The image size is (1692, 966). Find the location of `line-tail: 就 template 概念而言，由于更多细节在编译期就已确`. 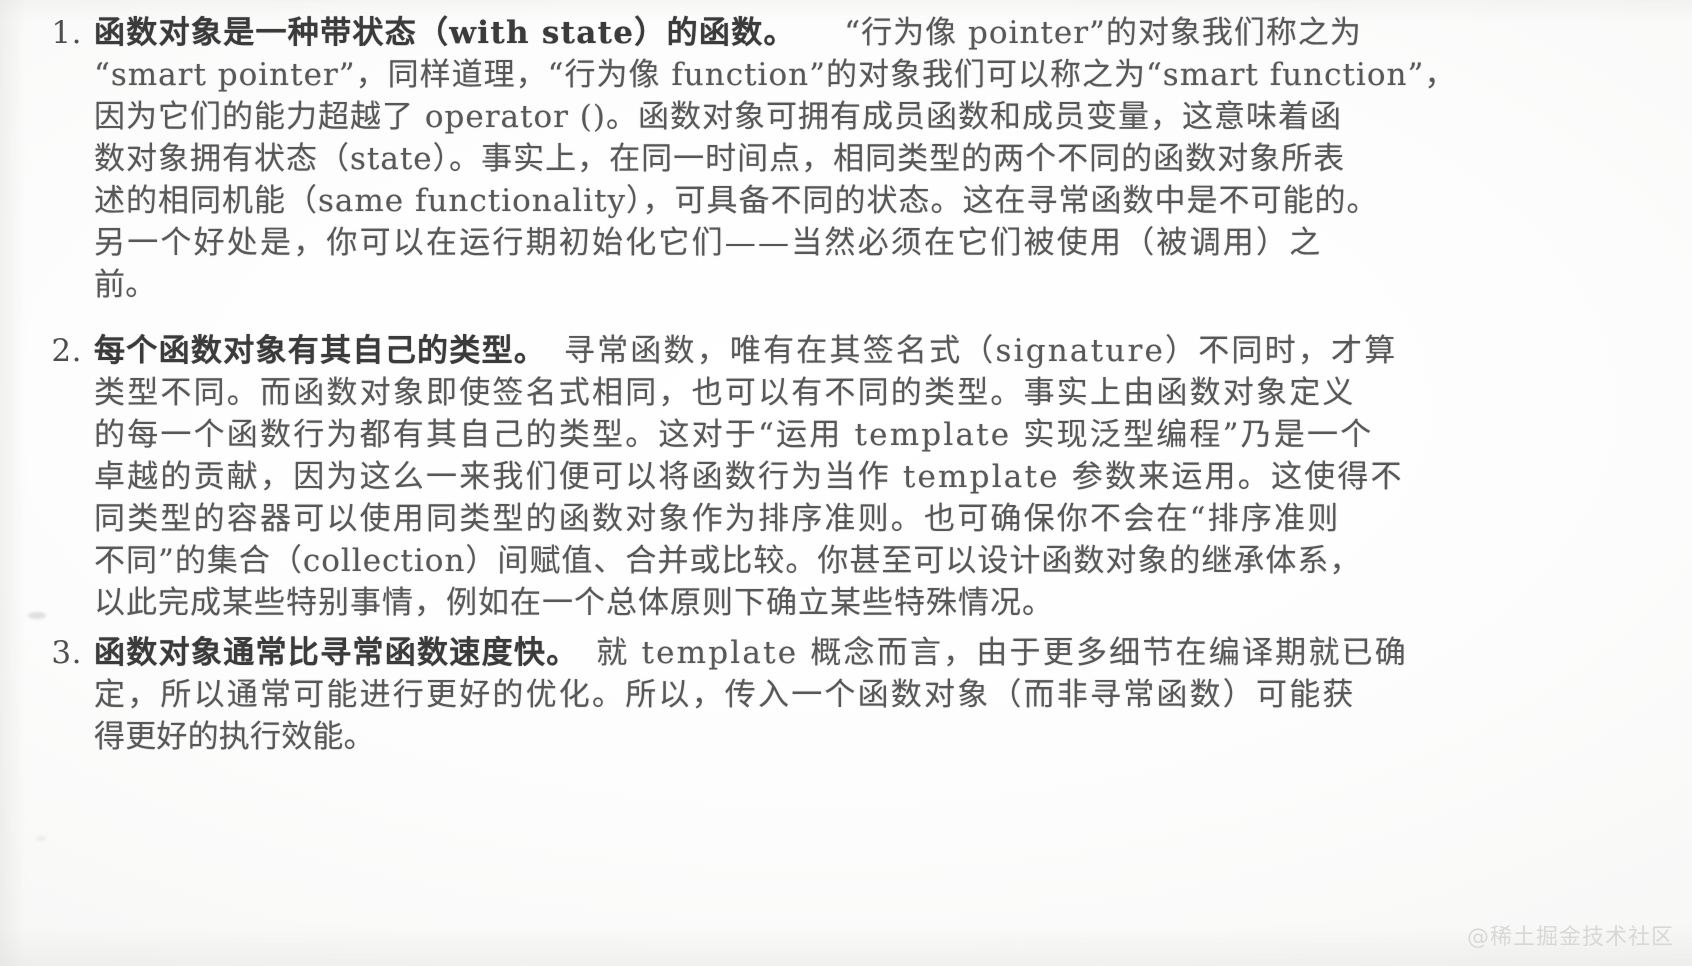

line-tail: 就 template 概念而言，由于更多细节在编译期就已确 is located at coordinates (985, 653).